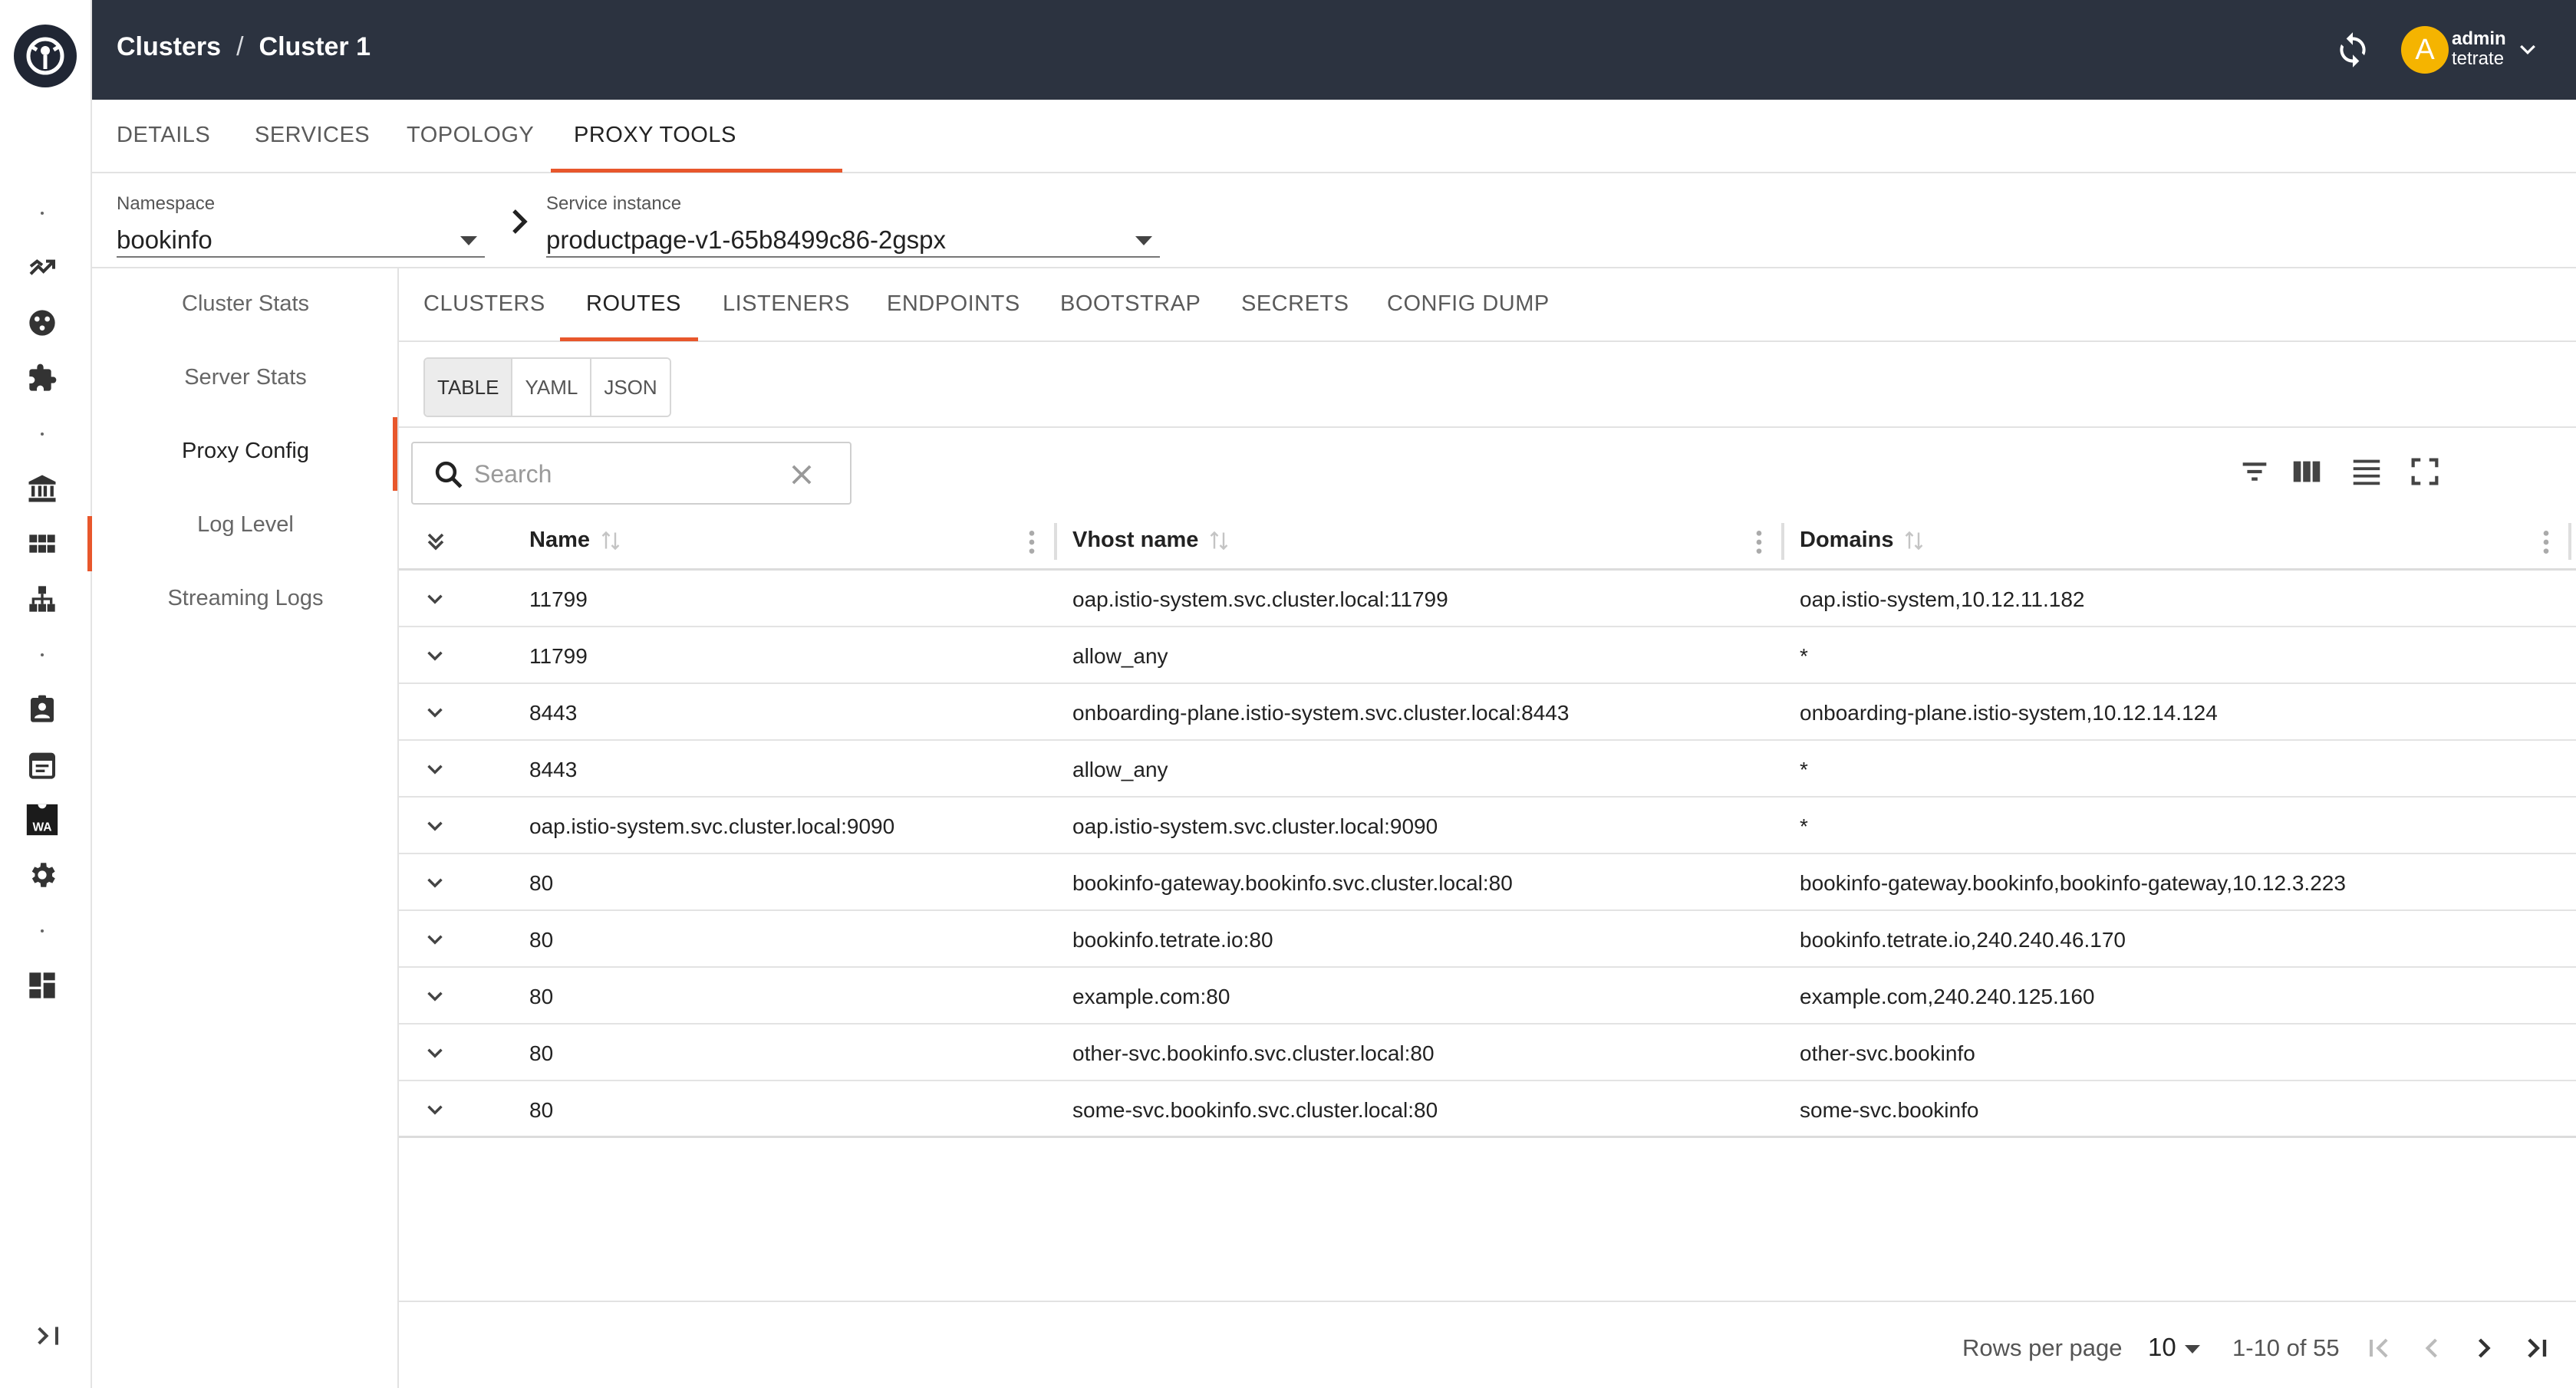  Describe the element at coordinates (520, 221) in the screenshot. I see `chevron-right-icon` at that location.